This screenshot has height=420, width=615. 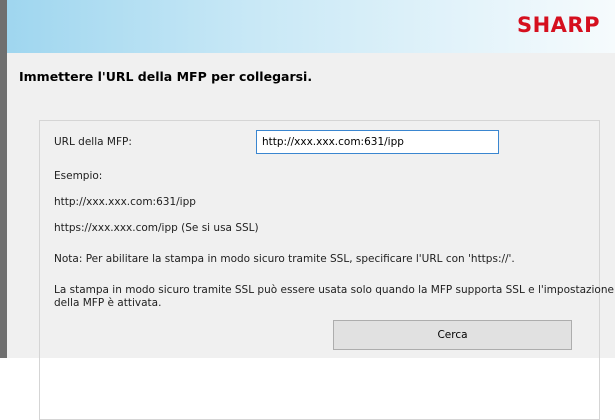 What do you see at coordinates (156, 228) in the screenshot?
I see `example-https: https://xxx.xxx.com/ipp (Se si usa SSL)` at bounding box center [156, 228].